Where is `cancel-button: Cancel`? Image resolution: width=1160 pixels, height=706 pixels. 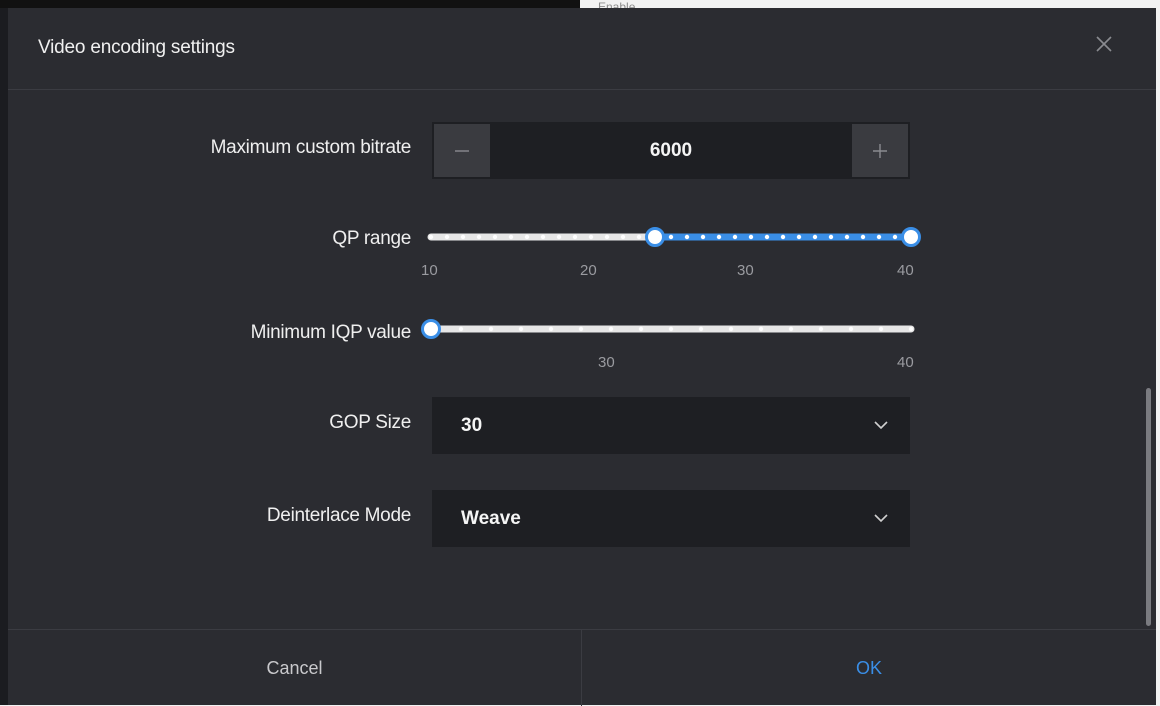 cancel-button: Cancel is located at coordinates (294, 668).